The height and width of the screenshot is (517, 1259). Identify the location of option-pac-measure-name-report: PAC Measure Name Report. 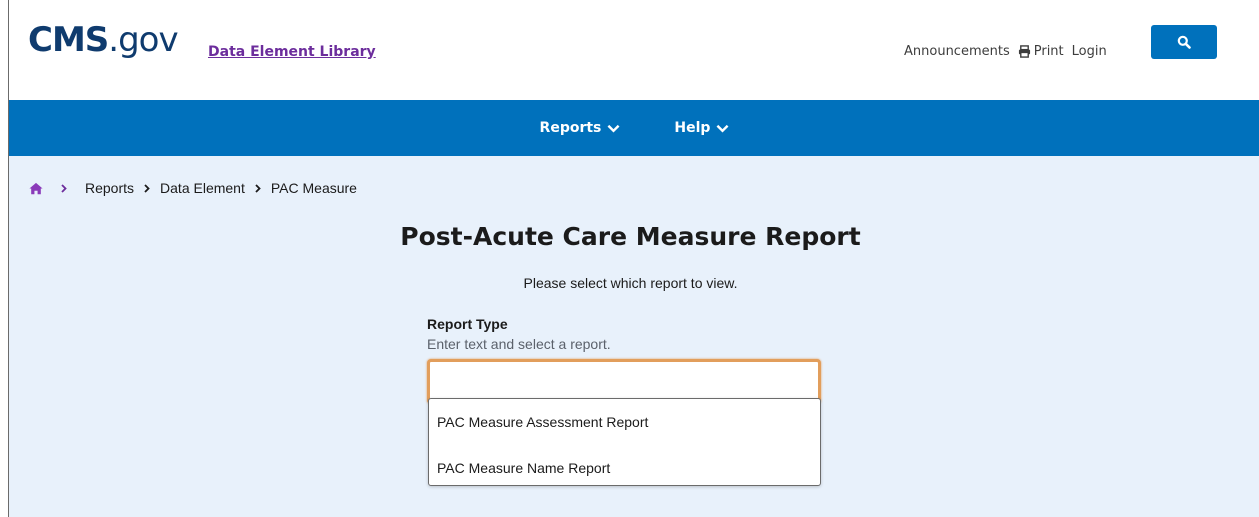
(624, 468).